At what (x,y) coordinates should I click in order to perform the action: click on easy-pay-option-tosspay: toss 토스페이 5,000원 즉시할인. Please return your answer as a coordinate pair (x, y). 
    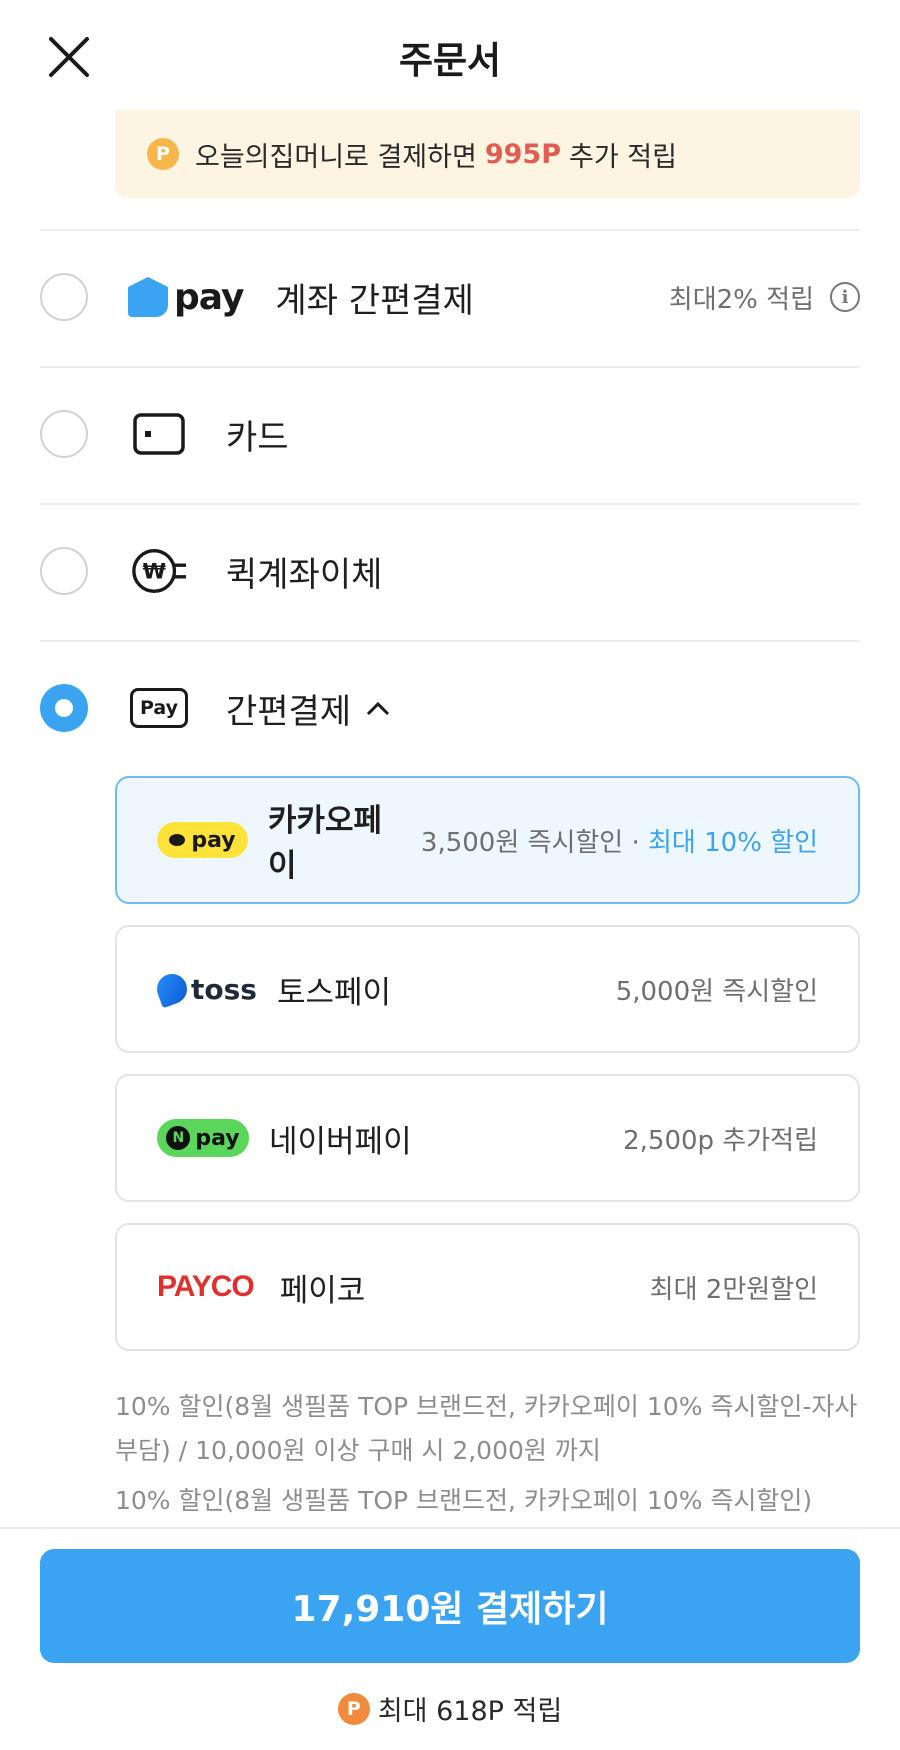
    Looking at the image, I should click on (487, 989).